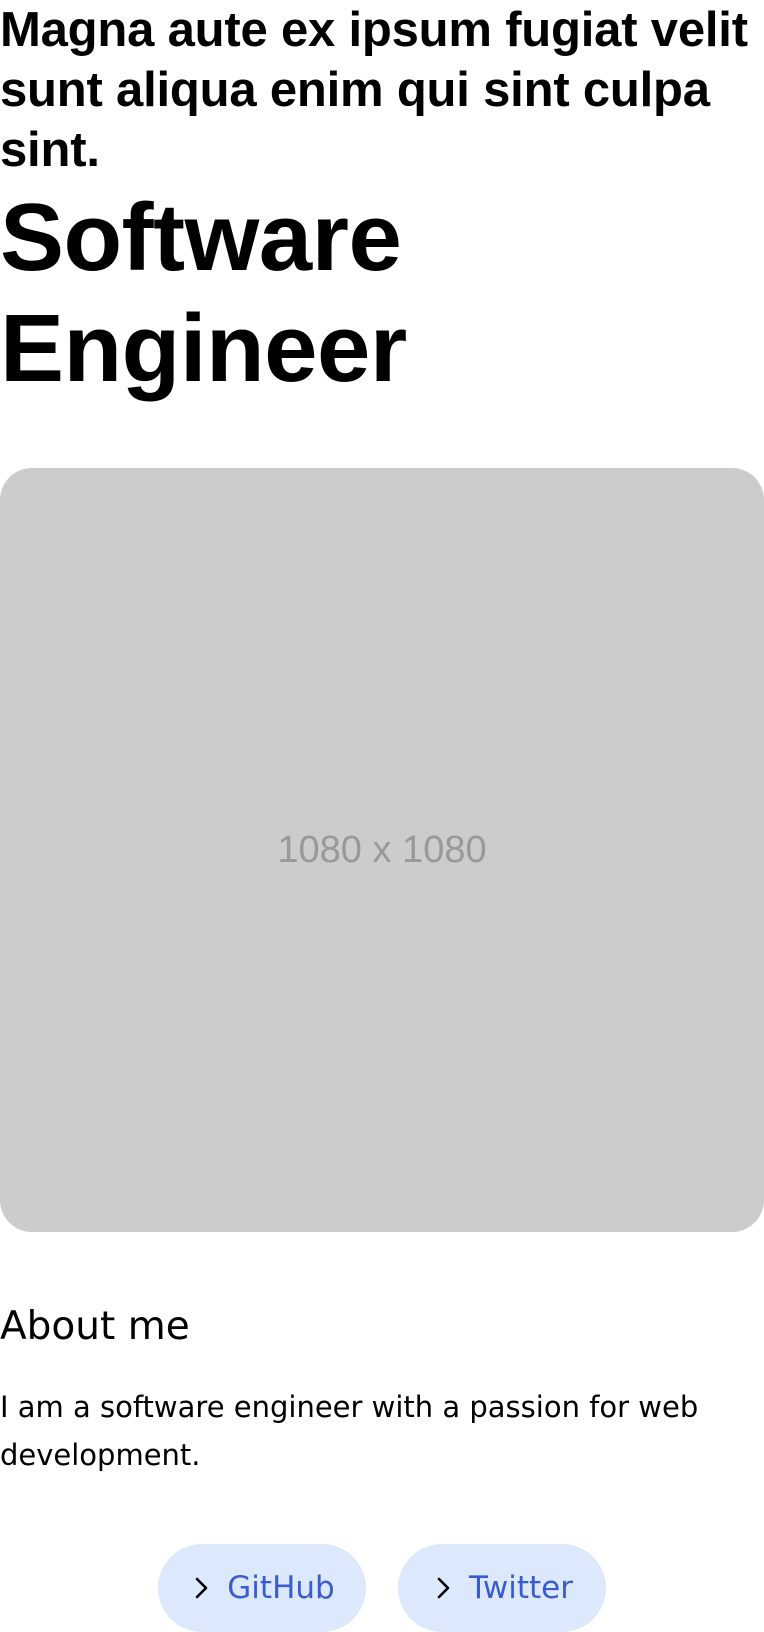 Image resolution: width=764 pixels, height=1632 pixels. What do you see at coordinates (203, 293) in the screenshot?
I see `page-title: Software Engineer` at bounding box center [203, 293].